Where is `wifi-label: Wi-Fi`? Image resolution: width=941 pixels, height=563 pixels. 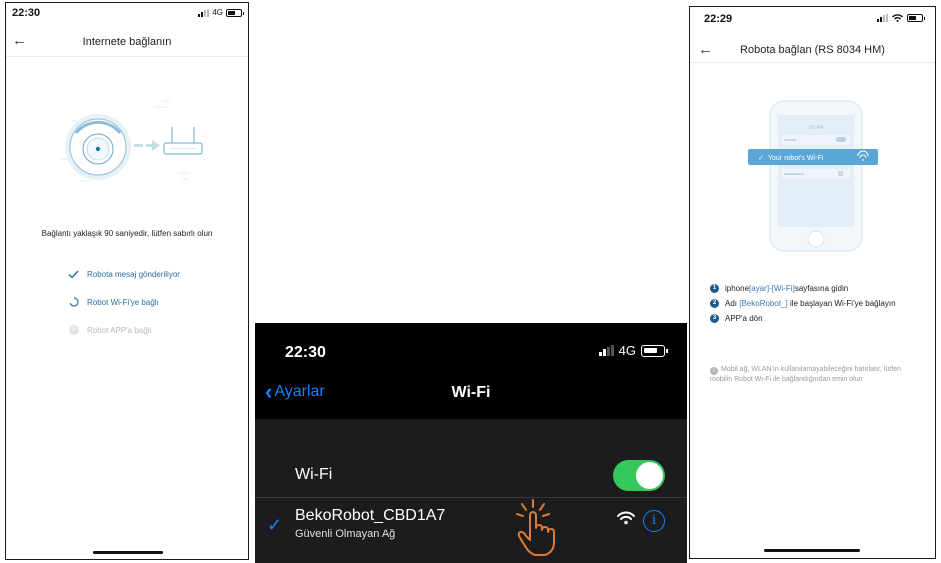
wifi-label: Wi-Fi is located at coordinates (314, 474).